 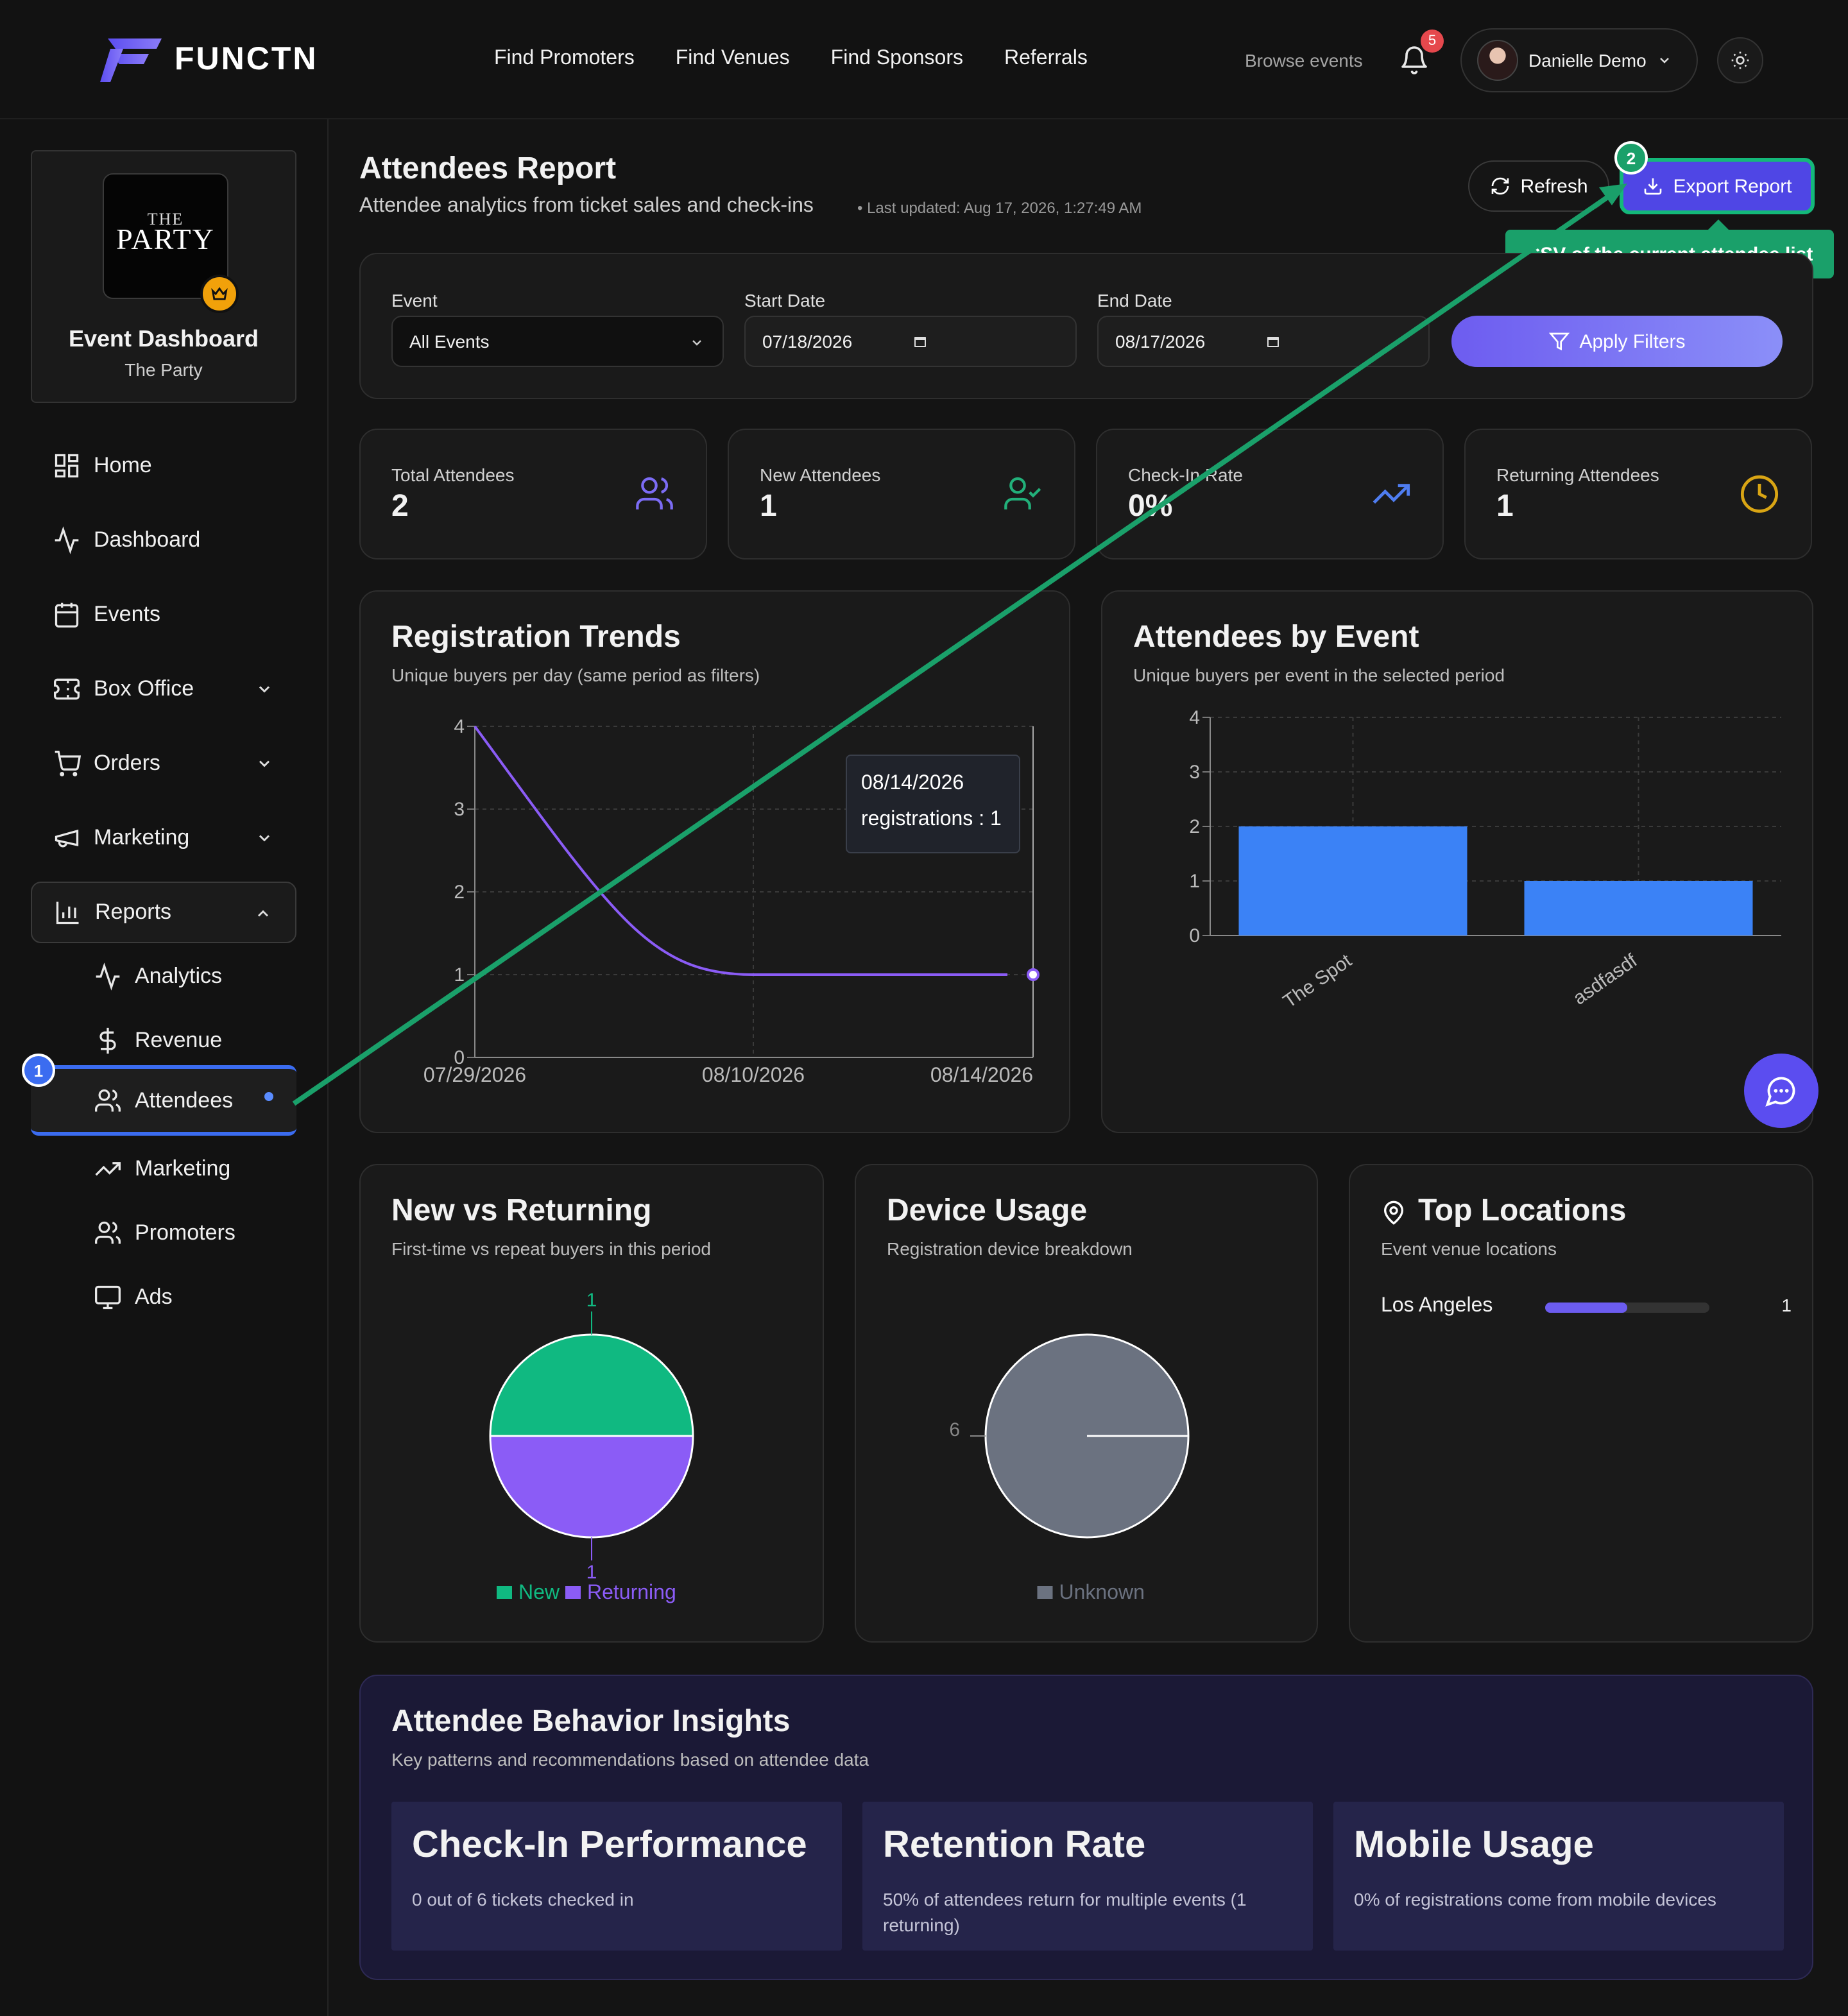 What do you see at coordinates (67, 689) in the screenshot?
I see `ticket-icon` at bounding box center [67, 689].